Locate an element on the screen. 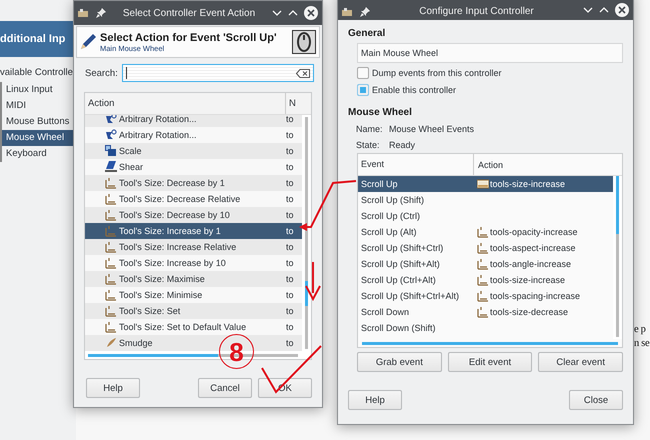 This screenshot has height=440, width=650. column-header: N is located at coordinates (291, 103).